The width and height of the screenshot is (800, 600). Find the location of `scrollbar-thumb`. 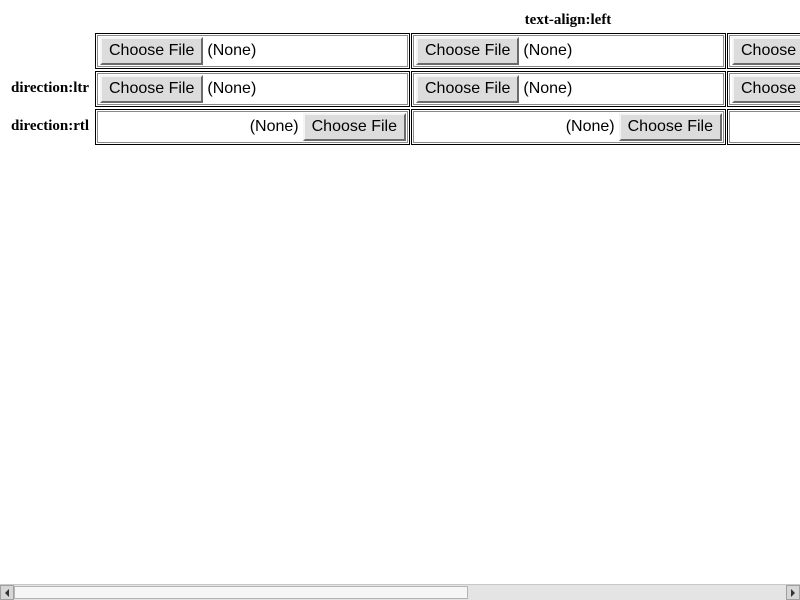

scrollbar-thumb is located at coordinates (241, 592).